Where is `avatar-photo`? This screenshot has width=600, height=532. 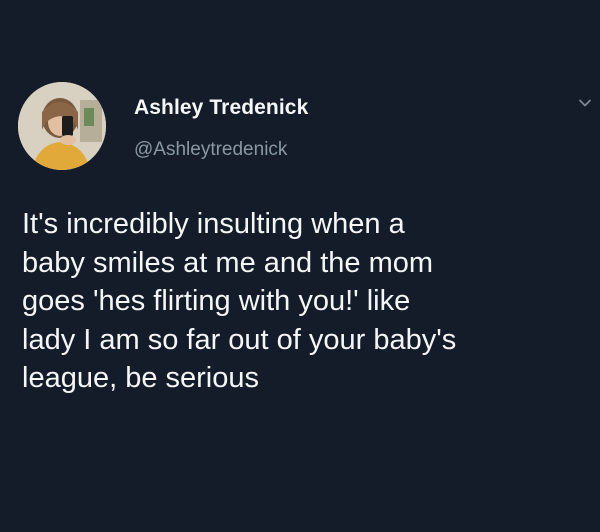
avatar-photo is located at coordinates (62, 126).